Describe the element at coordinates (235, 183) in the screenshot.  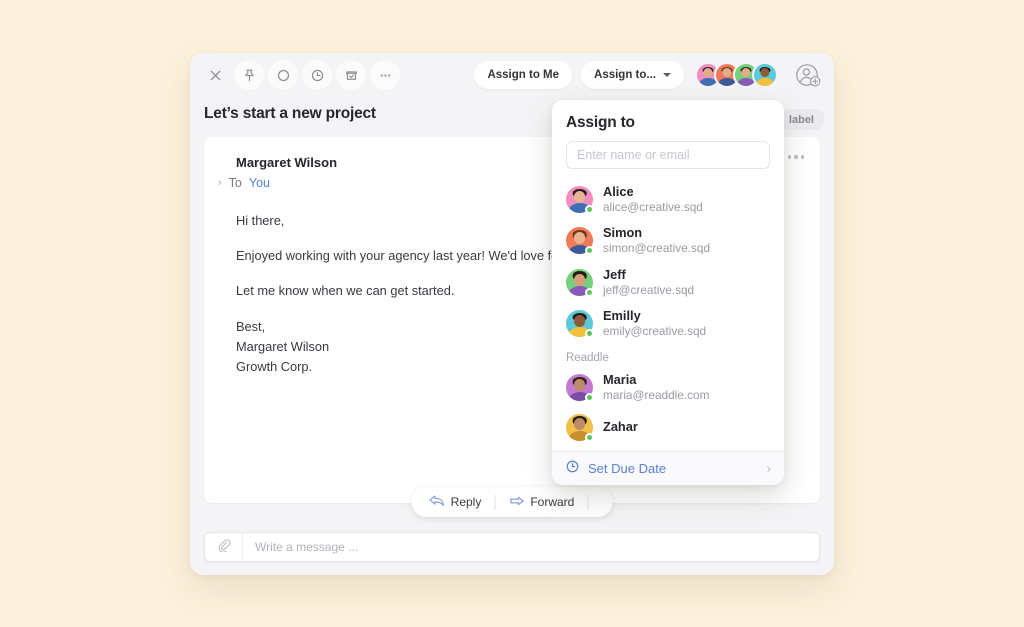
I see `to-prefix: To` at that location.